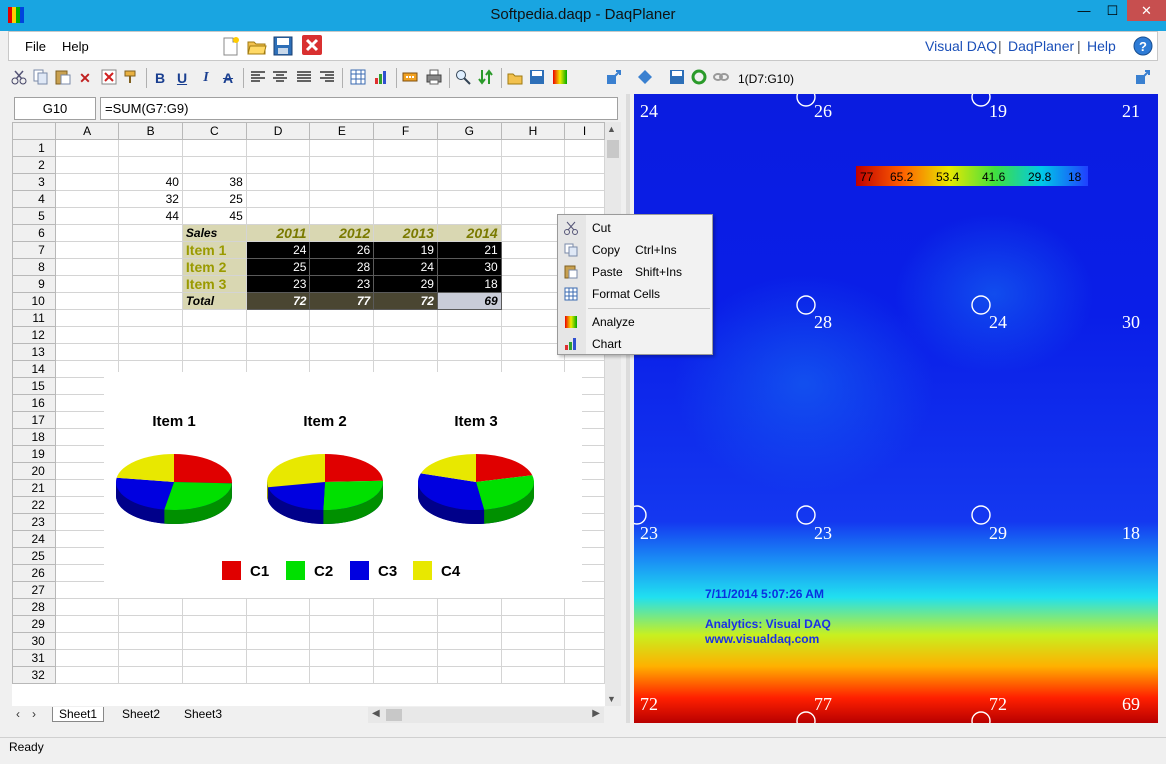 This screenshot has height=764, width=1166. I want to click on close-button: ✕, so click(1146, 10).